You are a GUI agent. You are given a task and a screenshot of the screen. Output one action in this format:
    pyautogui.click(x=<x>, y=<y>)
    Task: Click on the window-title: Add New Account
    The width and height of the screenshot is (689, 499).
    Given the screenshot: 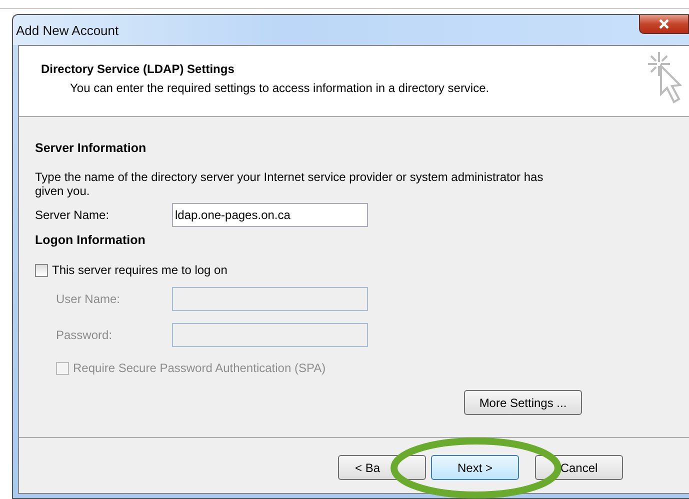 What is the action you would take?
    pyautogui.click(x=67, y=30)
    